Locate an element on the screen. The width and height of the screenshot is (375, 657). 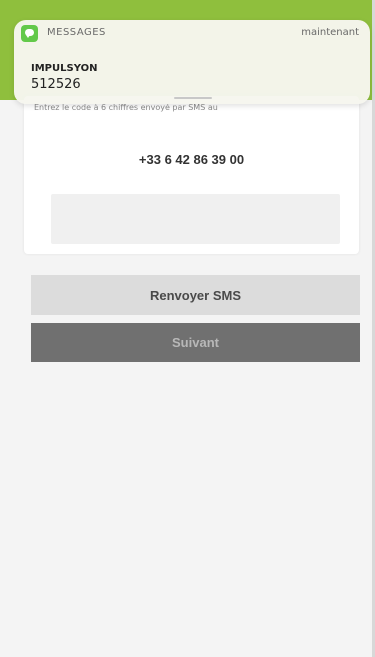
notification-app-name: MESSAGES is located at coordinates (76, 32).